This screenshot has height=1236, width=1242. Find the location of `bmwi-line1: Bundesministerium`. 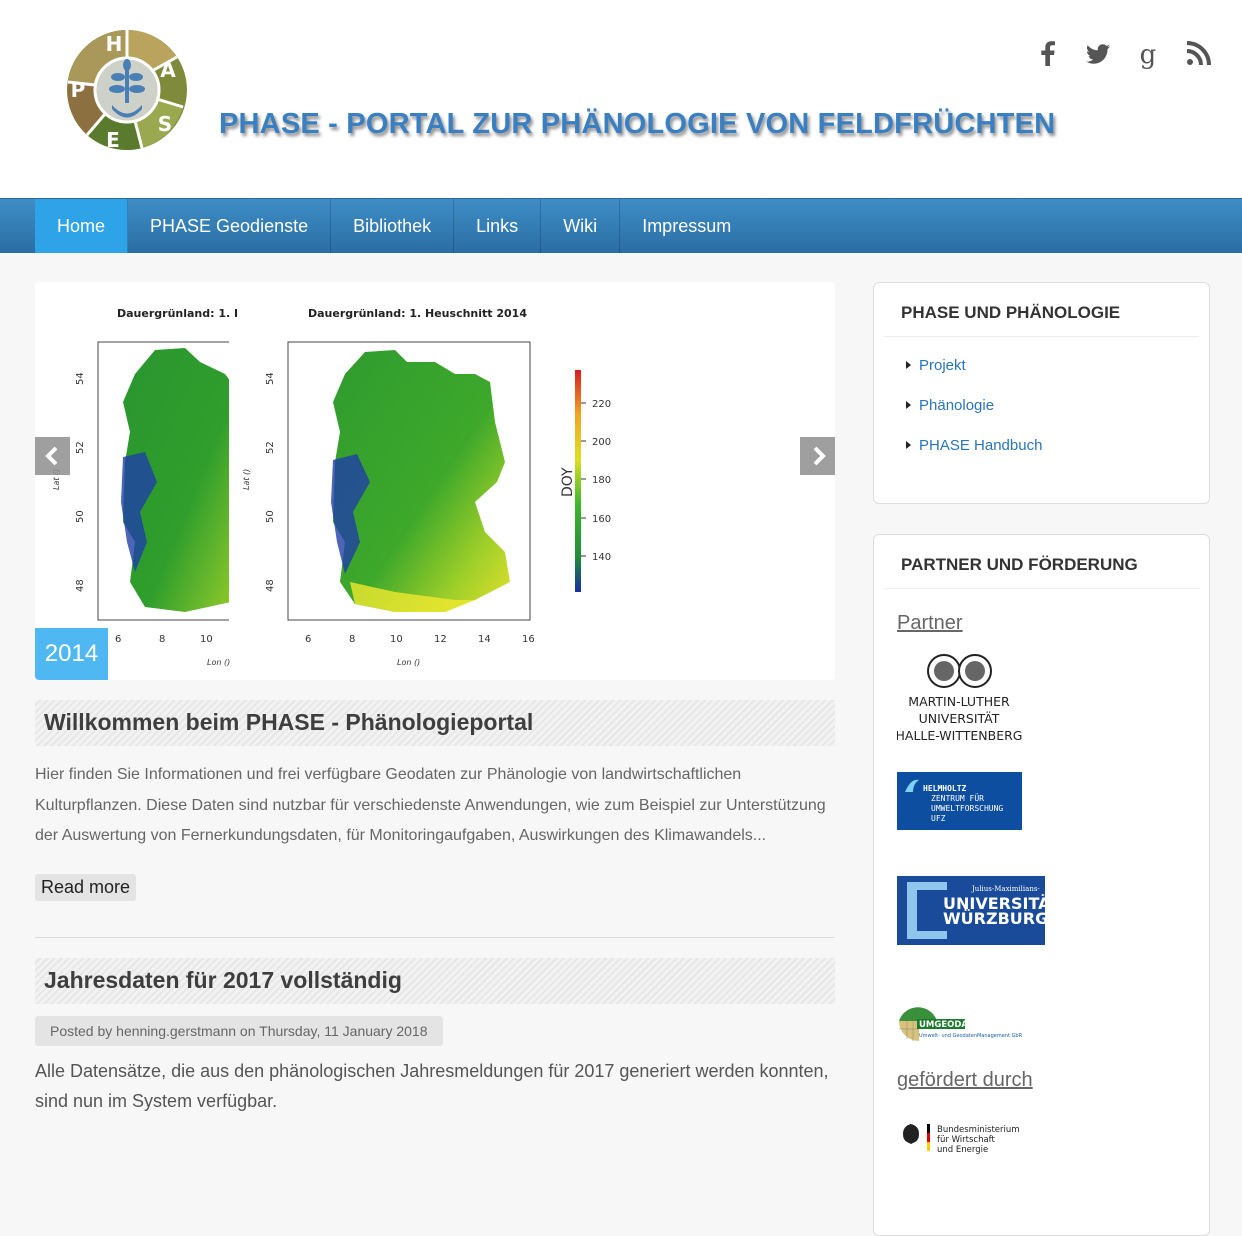

bmwi-line1: Bundesministerium is located at coordinates (978, 1130).